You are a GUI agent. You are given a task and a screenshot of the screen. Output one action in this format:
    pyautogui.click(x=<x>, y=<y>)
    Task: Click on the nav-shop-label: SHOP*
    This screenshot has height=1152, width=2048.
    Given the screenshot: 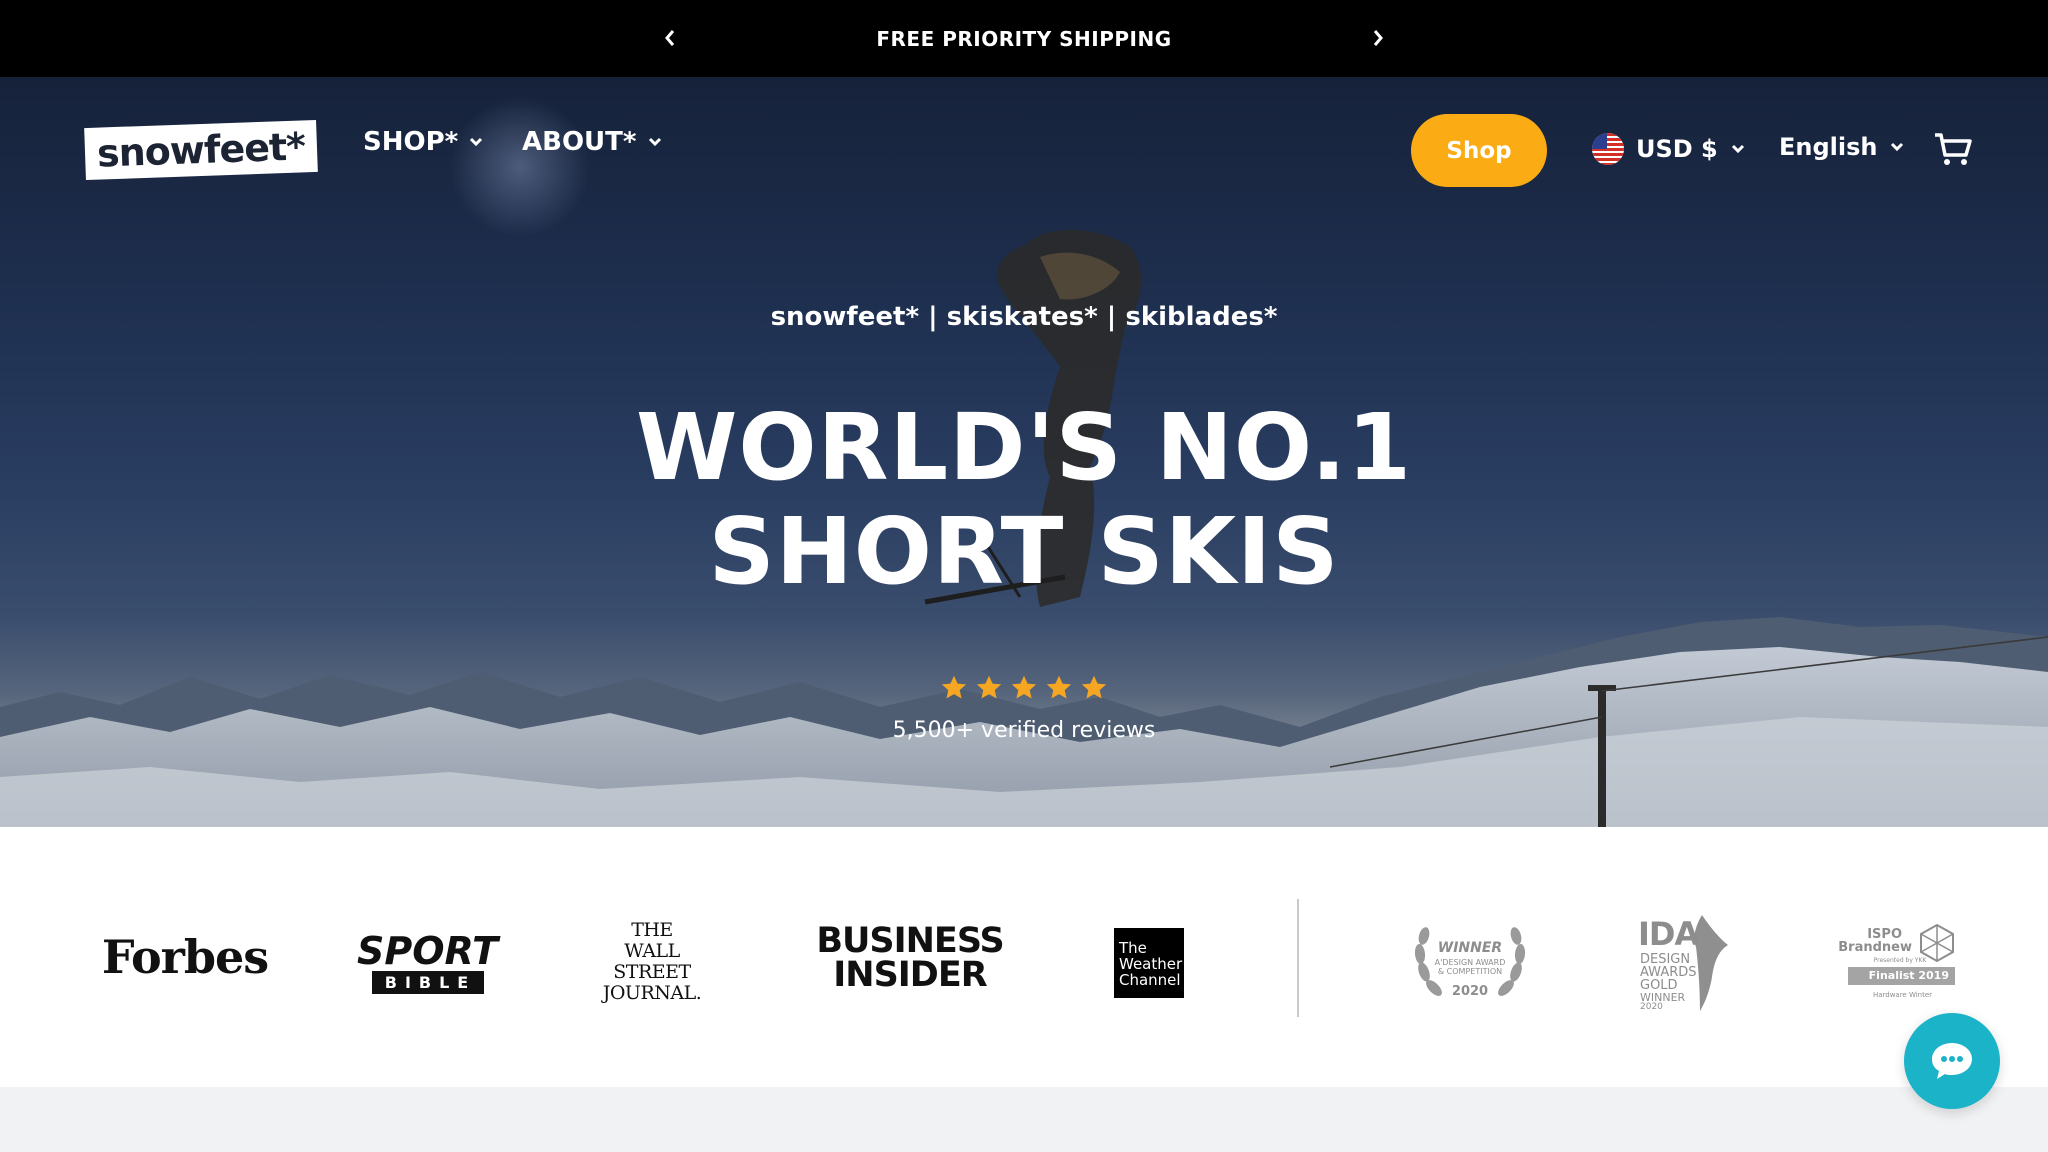 What is the action you would take?
    pyautogui.click(x=411, y=142)
    